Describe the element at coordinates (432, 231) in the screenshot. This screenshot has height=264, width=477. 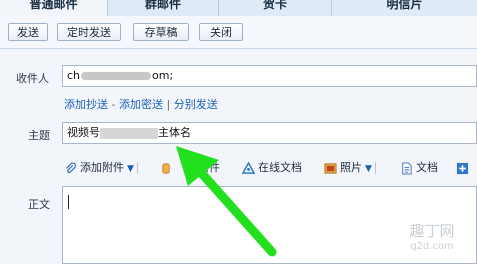
I see `watermark-line1: 趣丁网` at that location.